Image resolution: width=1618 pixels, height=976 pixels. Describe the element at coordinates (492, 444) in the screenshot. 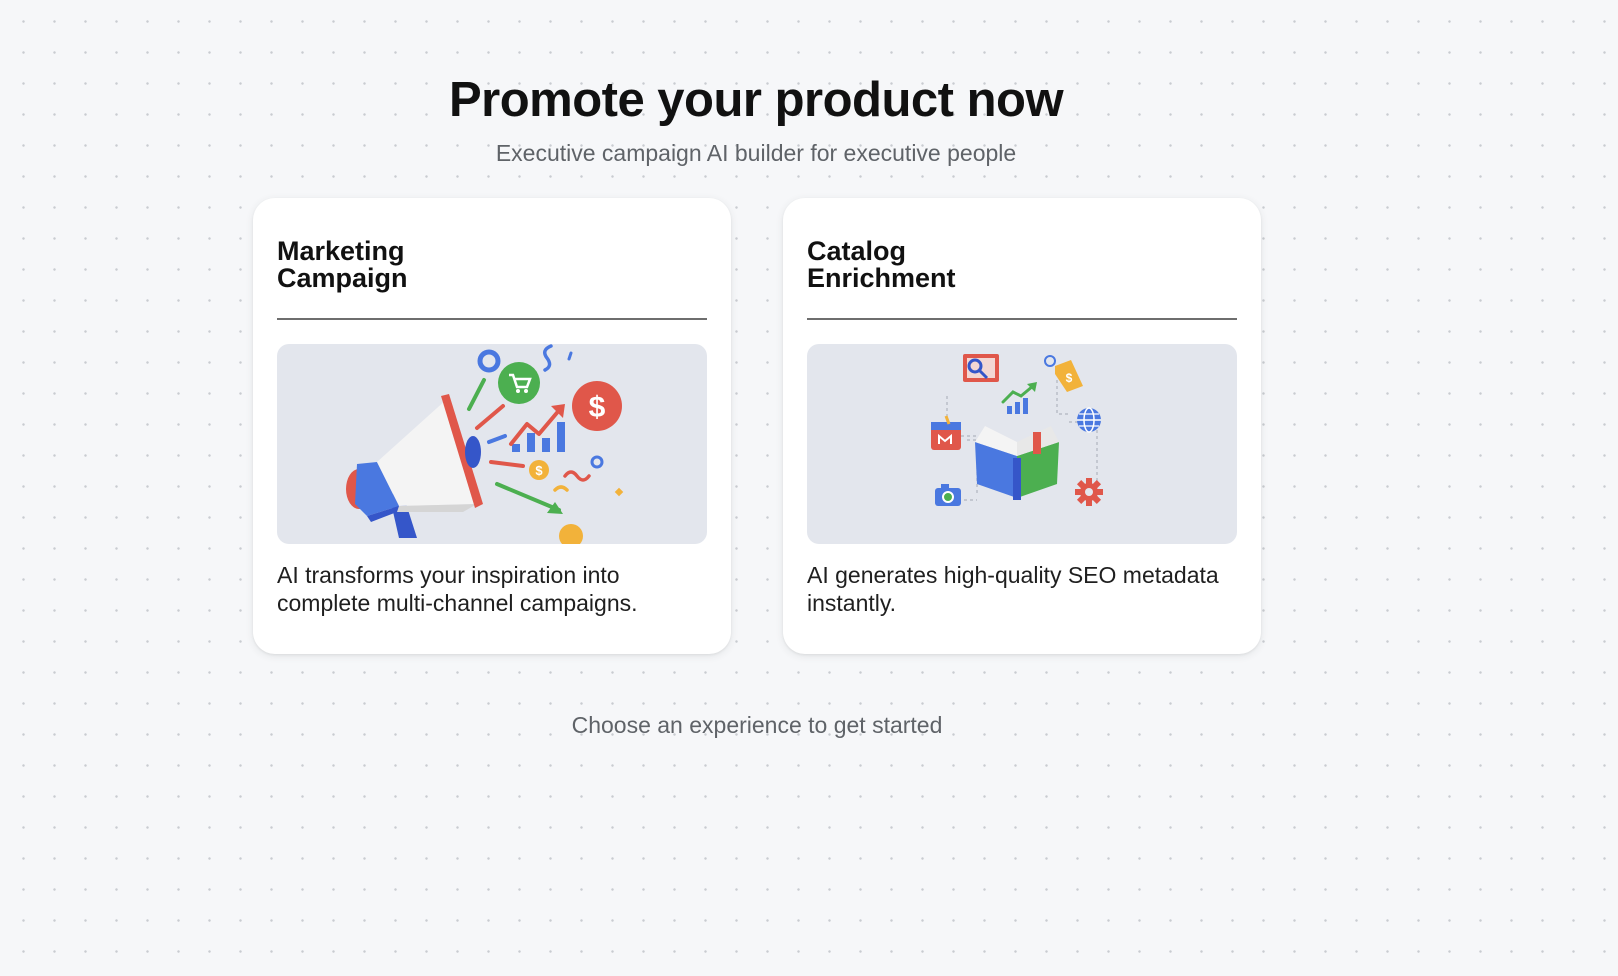

I see `megaphone-illustration: $ $` at that location.